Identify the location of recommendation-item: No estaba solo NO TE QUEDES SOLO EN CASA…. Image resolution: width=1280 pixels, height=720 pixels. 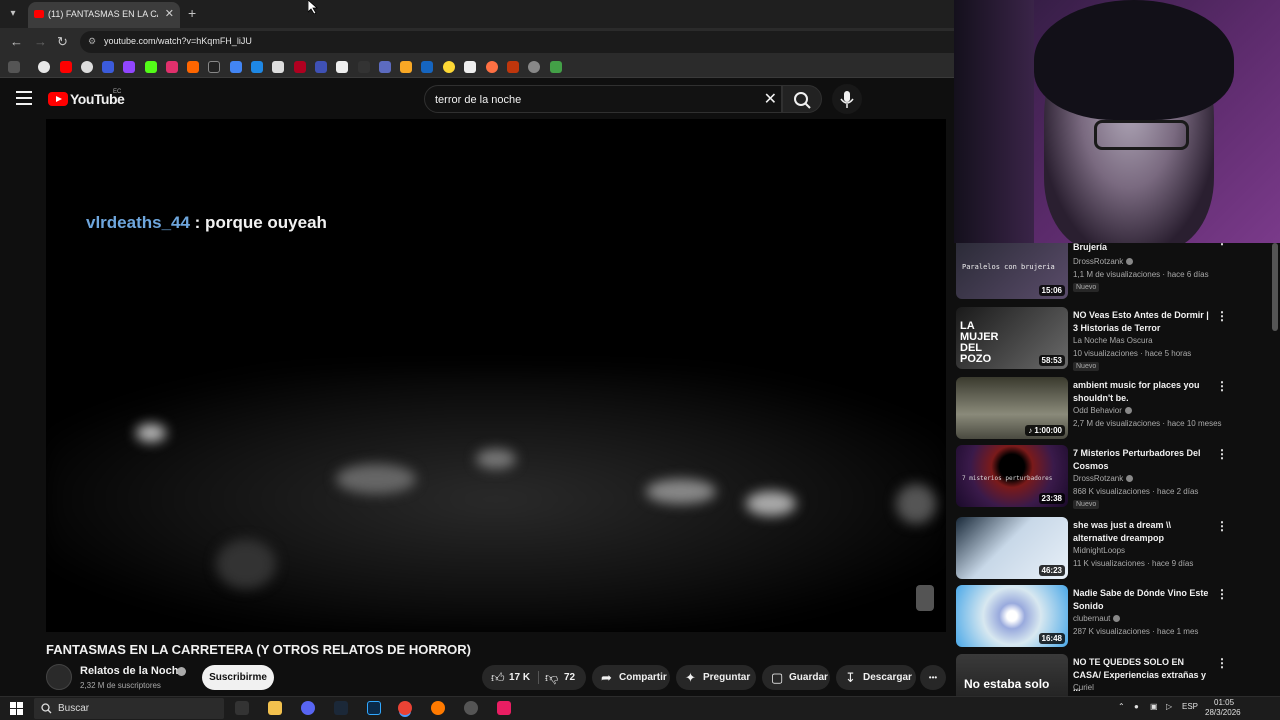
(1115, 675).